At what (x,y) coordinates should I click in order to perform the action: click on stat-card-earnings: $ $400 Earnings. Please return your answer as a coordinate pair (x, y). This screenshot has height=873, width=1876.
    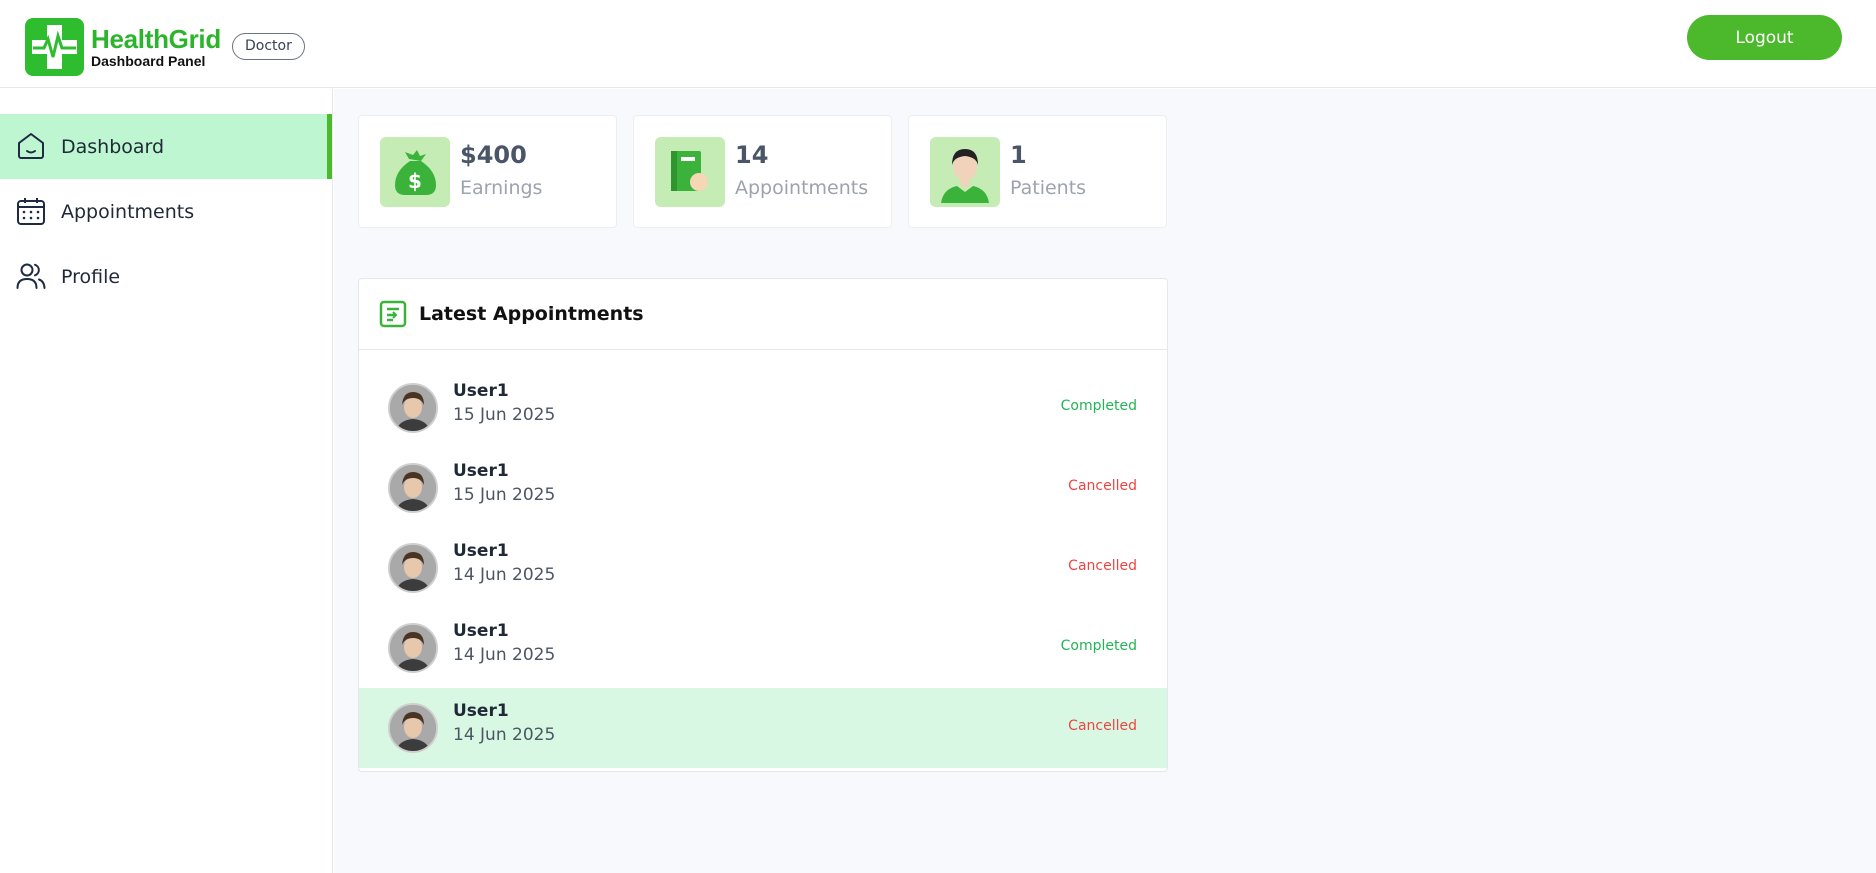
    Looking at the image, I should click on (487, 171).